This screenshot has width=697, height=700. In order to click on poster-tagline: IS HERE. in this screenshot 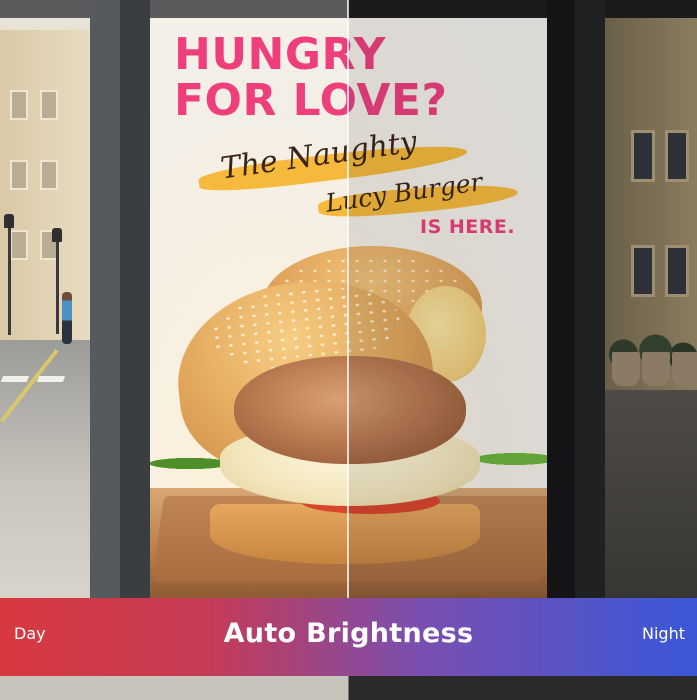, I will do `click(468, 227)`.